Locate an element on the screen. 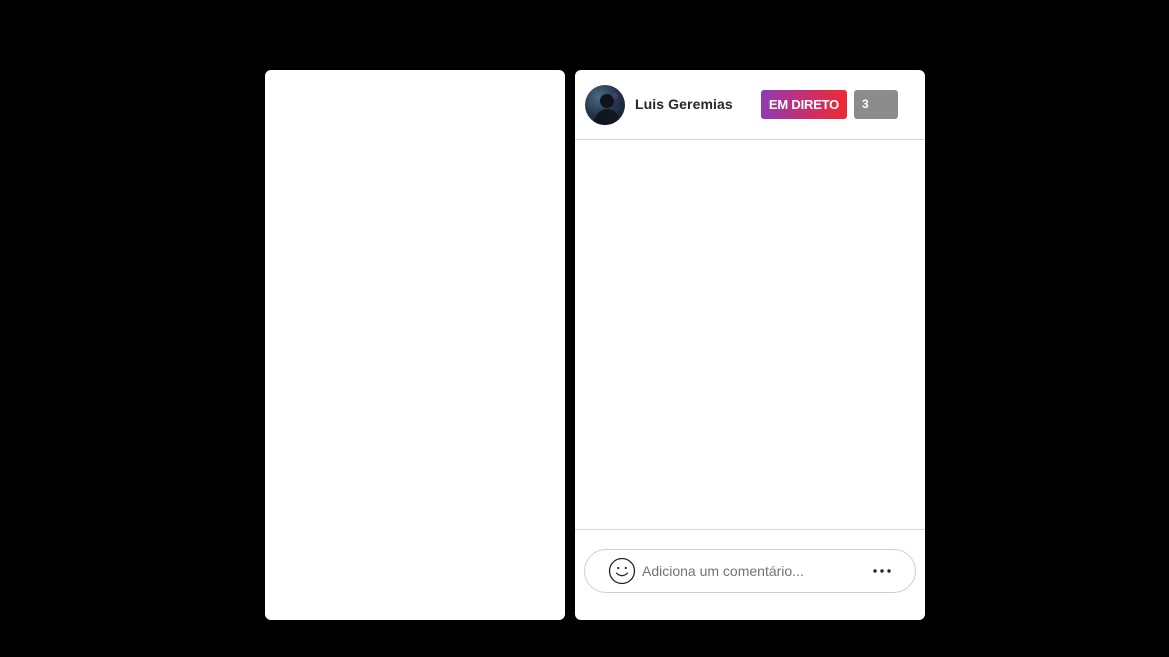 This screenshot has width=1169, height=657. more-options-button is located at coordinates (882, 571).